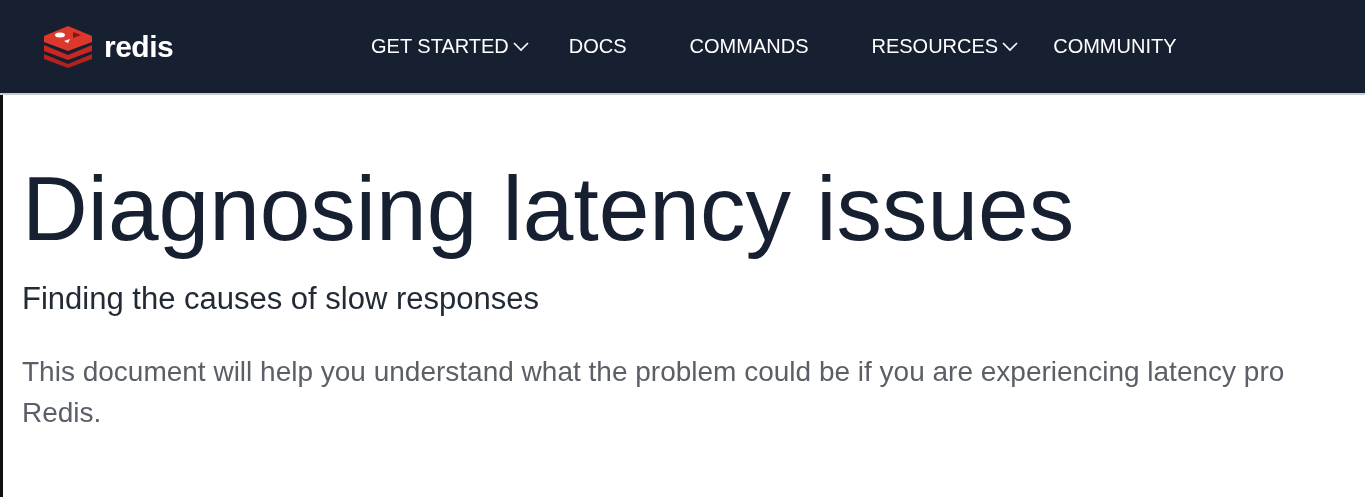 The height and width of the screenshot is (497, 1365). Describe the element at coordinates (654, 393) in the screenshot. I see `intro-paragraph: This document will help you understand what the problem could be if you are experiencing latency pro Redis.` at that location.